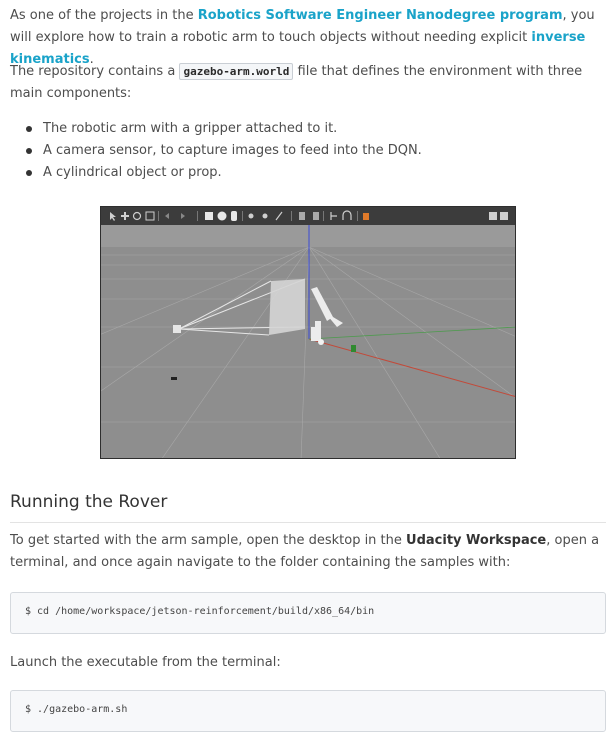 The image size is (616, 754). Describe the element at coordinates (132, 172) in the screenshot. I see `list-item-text: A cylindrical object or prop.` at that location.